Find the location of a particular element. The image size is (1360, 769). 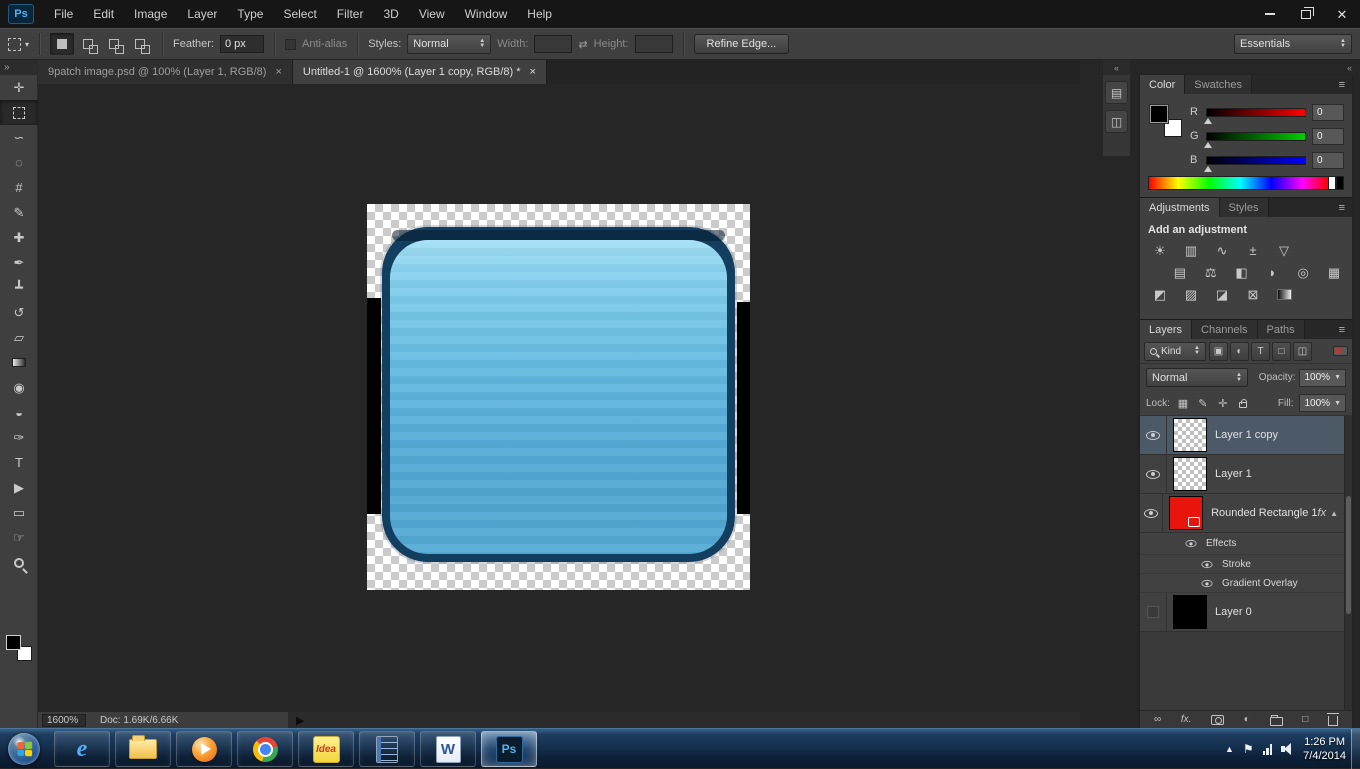

fill-dropdown: 100% ▼ is located at coordinates (1322, 403).